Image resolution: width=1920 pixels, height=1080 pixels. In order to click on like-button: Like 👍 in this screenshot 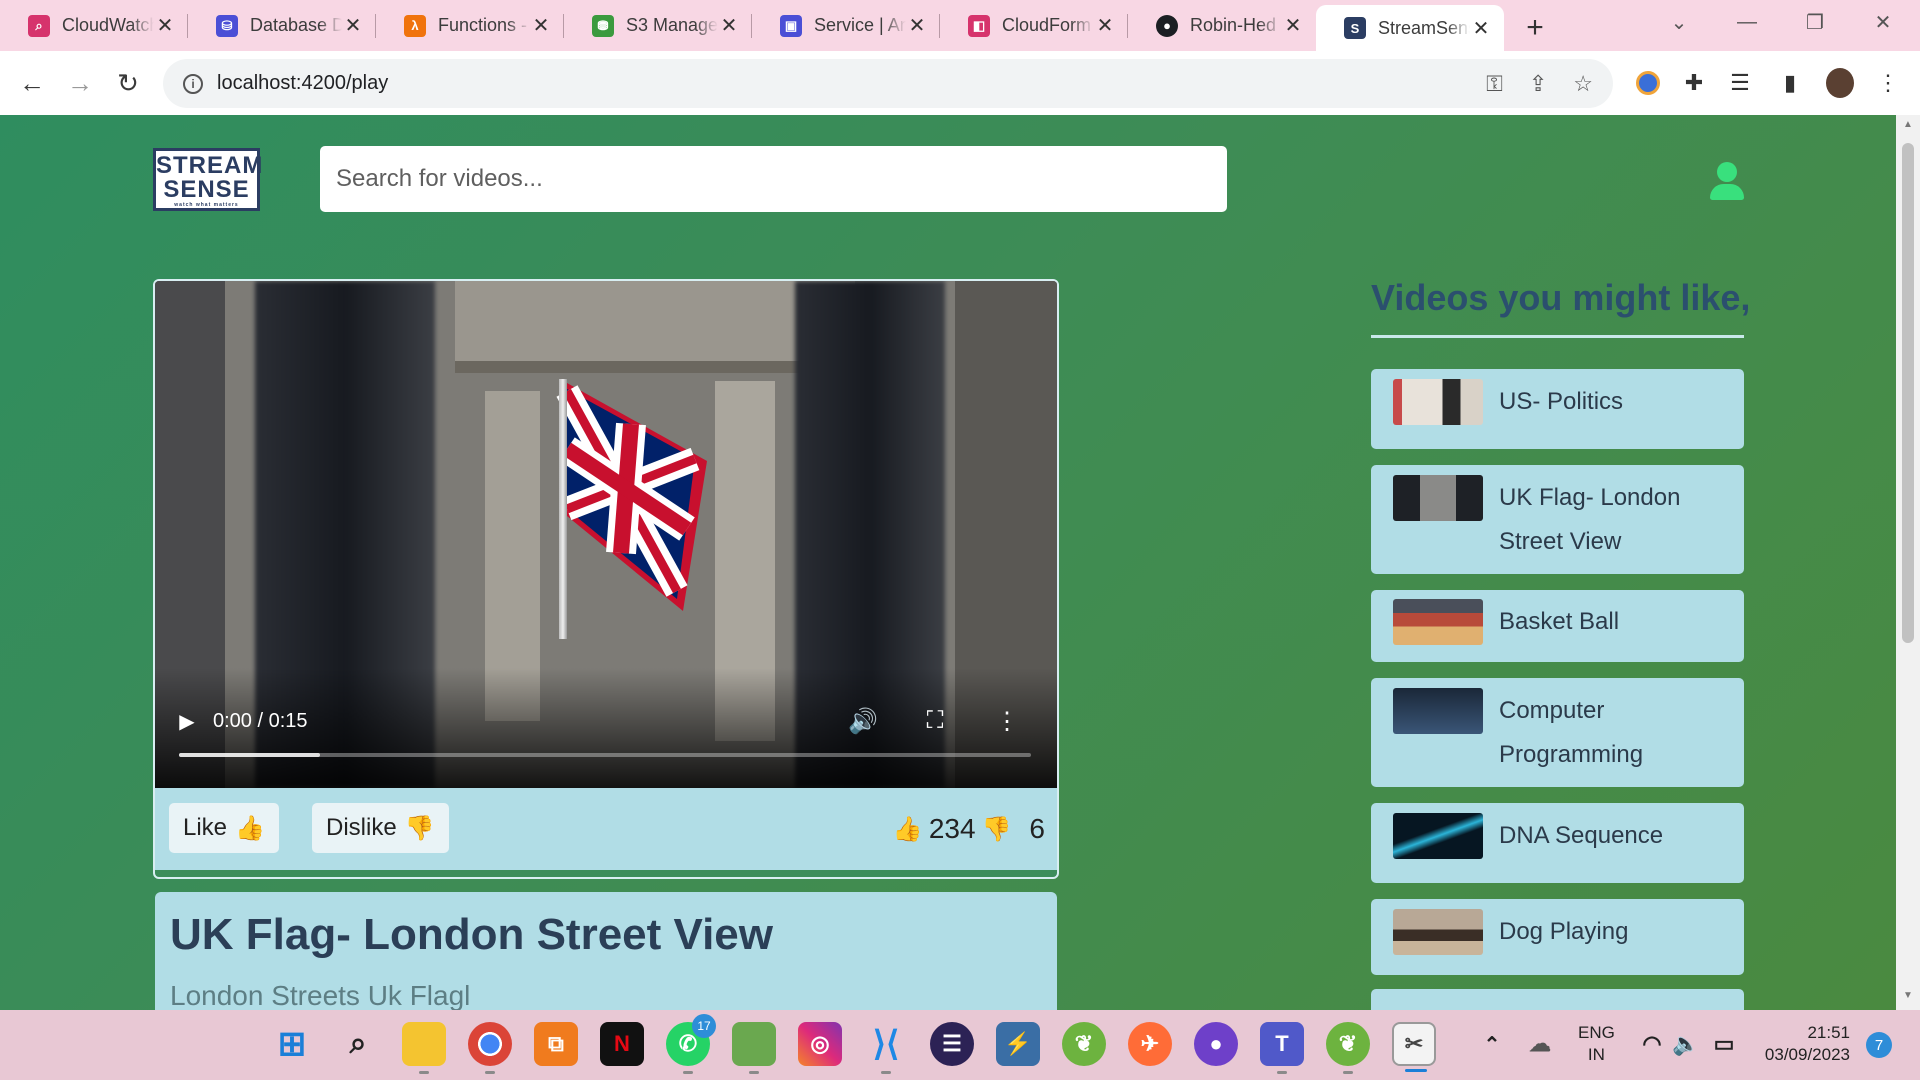, I will do `click(224, 828)`.